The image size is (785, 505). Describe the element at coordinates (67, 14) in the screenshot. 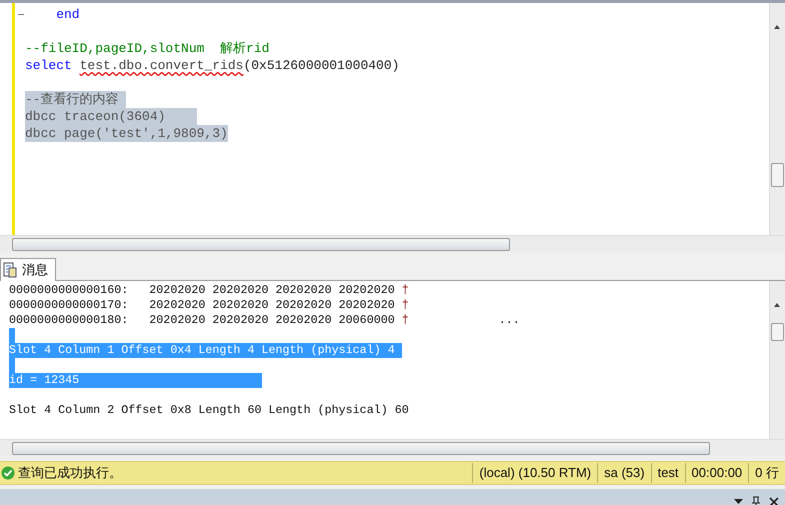

I see `code-line: end` at that location.